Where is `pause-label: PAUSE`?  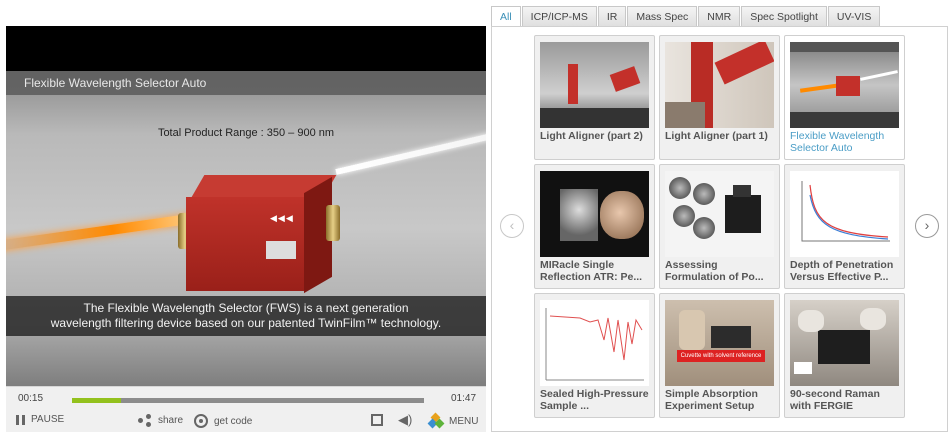 pause-label: PAUSE is located at coordinates (48, 419).